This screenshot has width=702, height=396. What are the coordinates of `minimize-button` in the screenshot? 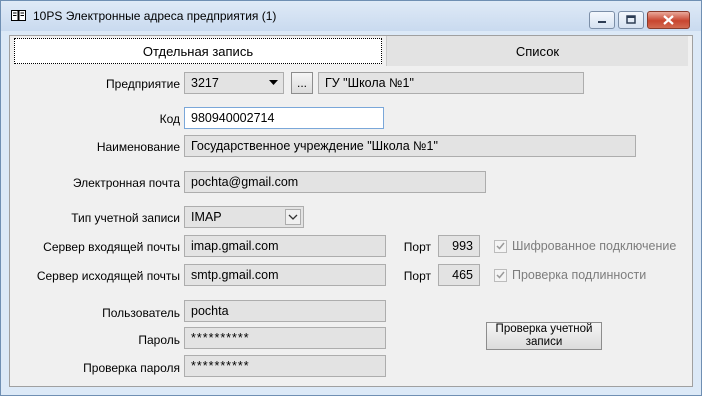 It's located at (602, 20).